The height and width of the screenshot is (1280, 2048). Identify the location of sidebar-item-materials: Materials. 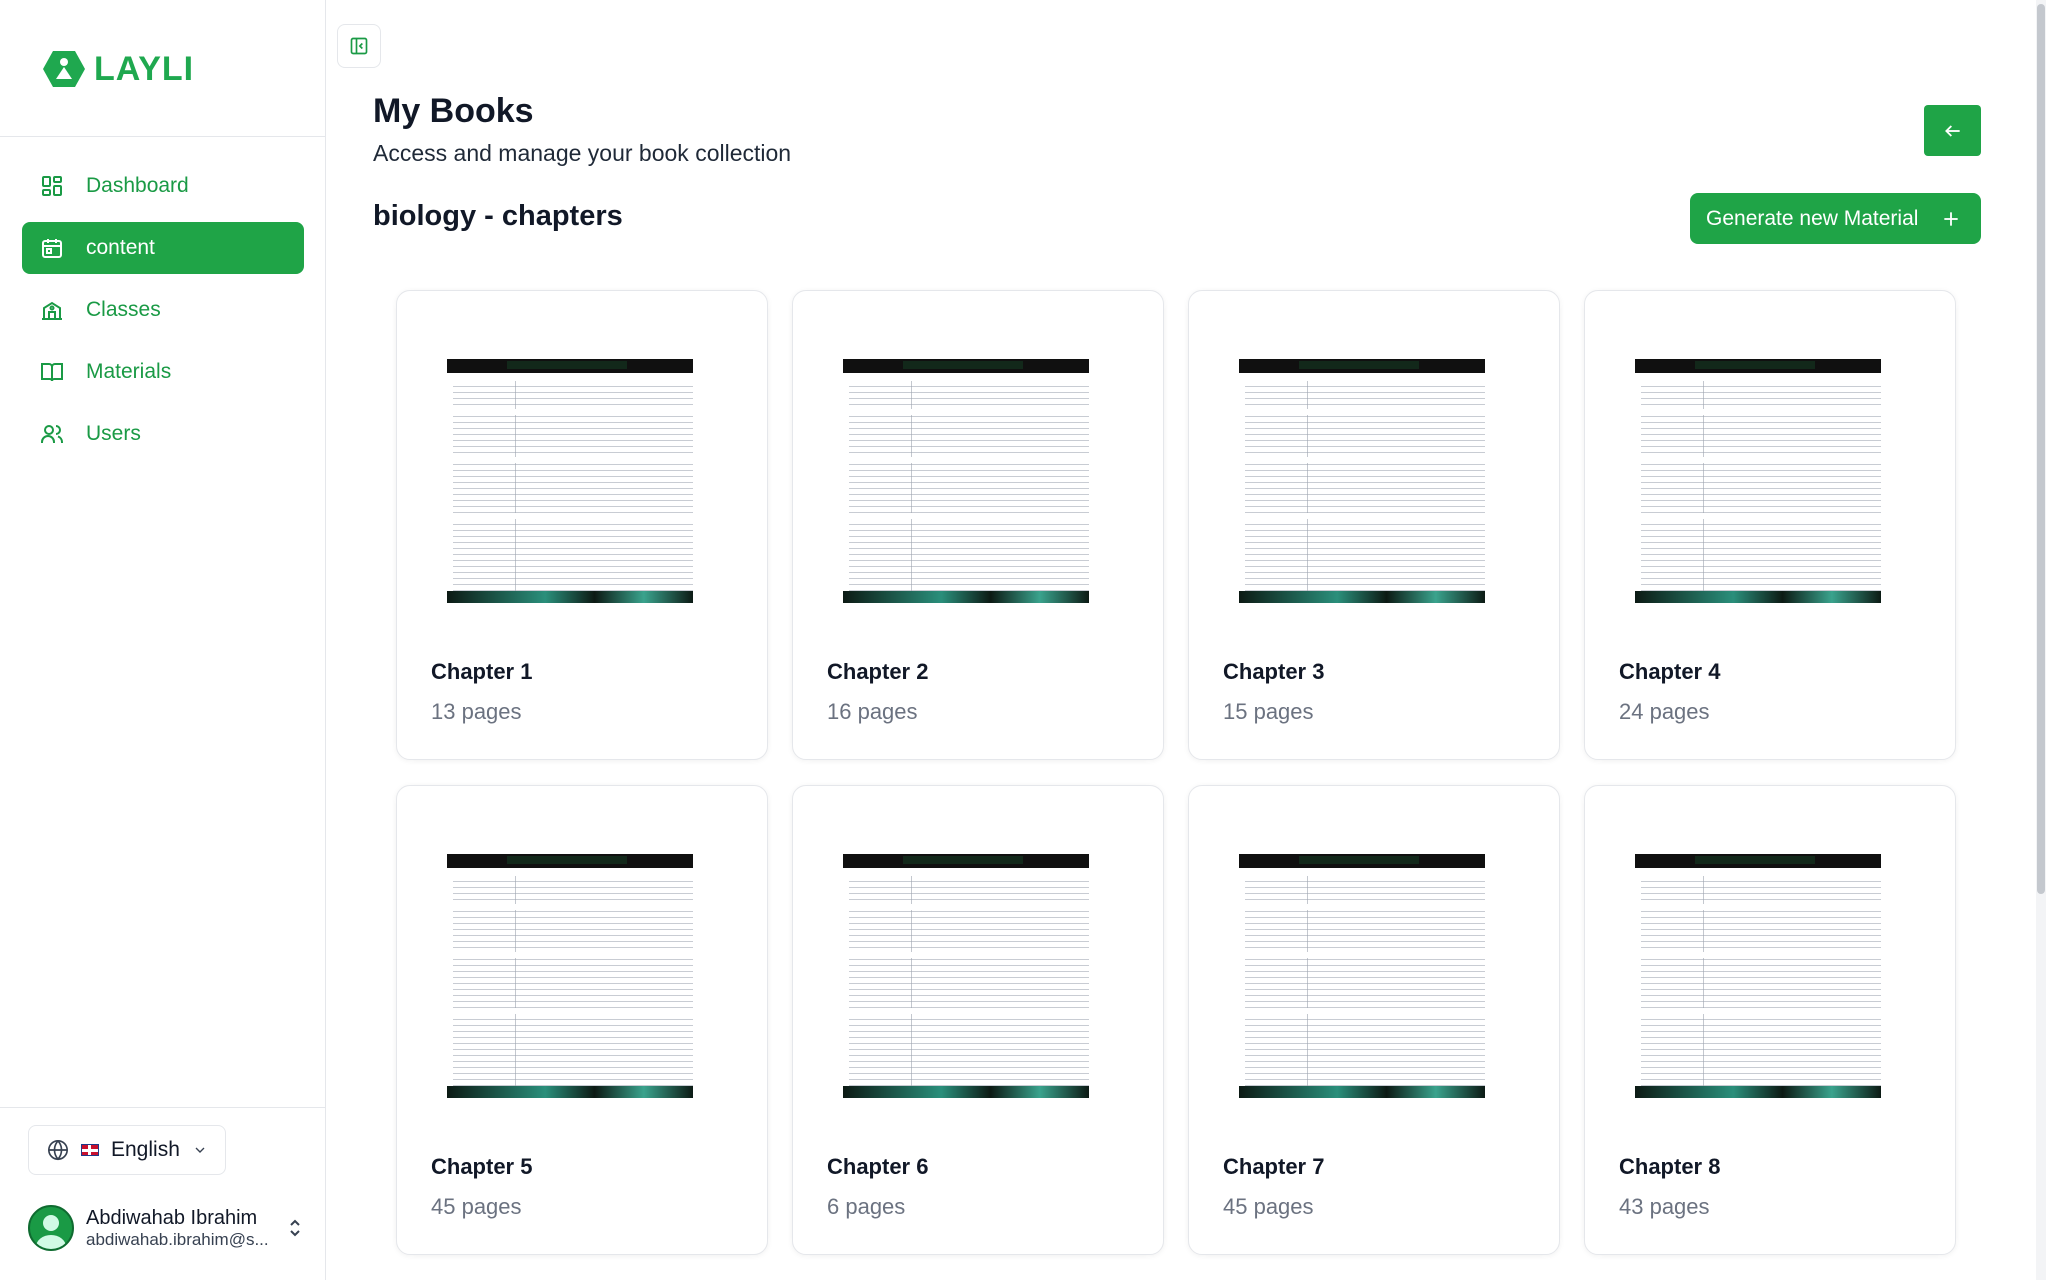
(163, 372).